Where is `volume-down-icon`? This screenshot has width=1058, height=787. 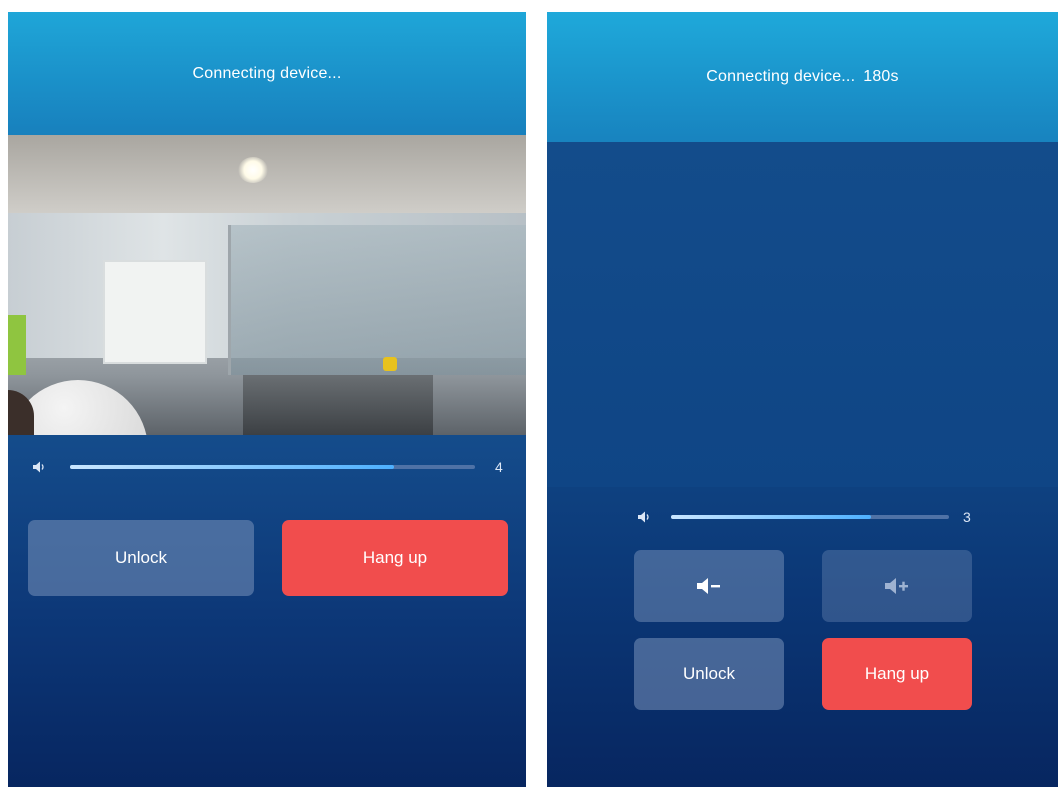
volume-down-icon is located at coordinates (708, 586).